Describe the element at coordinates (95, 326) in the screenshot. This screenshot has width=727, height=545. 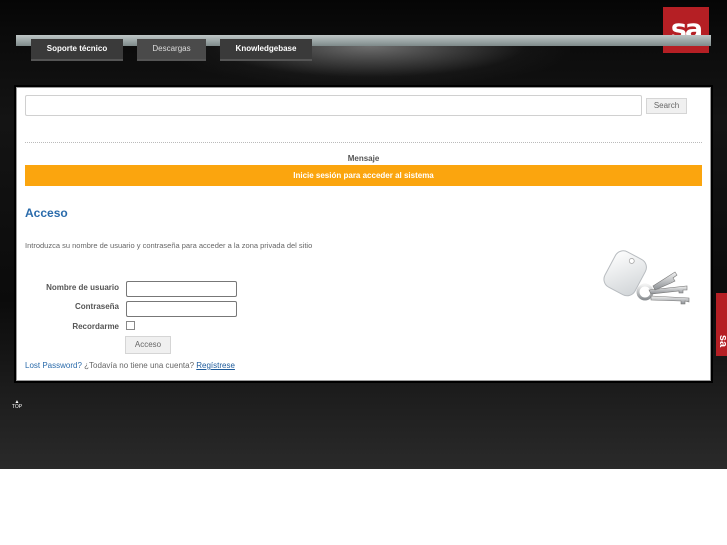
I see `remember-label: Recordarme` at that location.